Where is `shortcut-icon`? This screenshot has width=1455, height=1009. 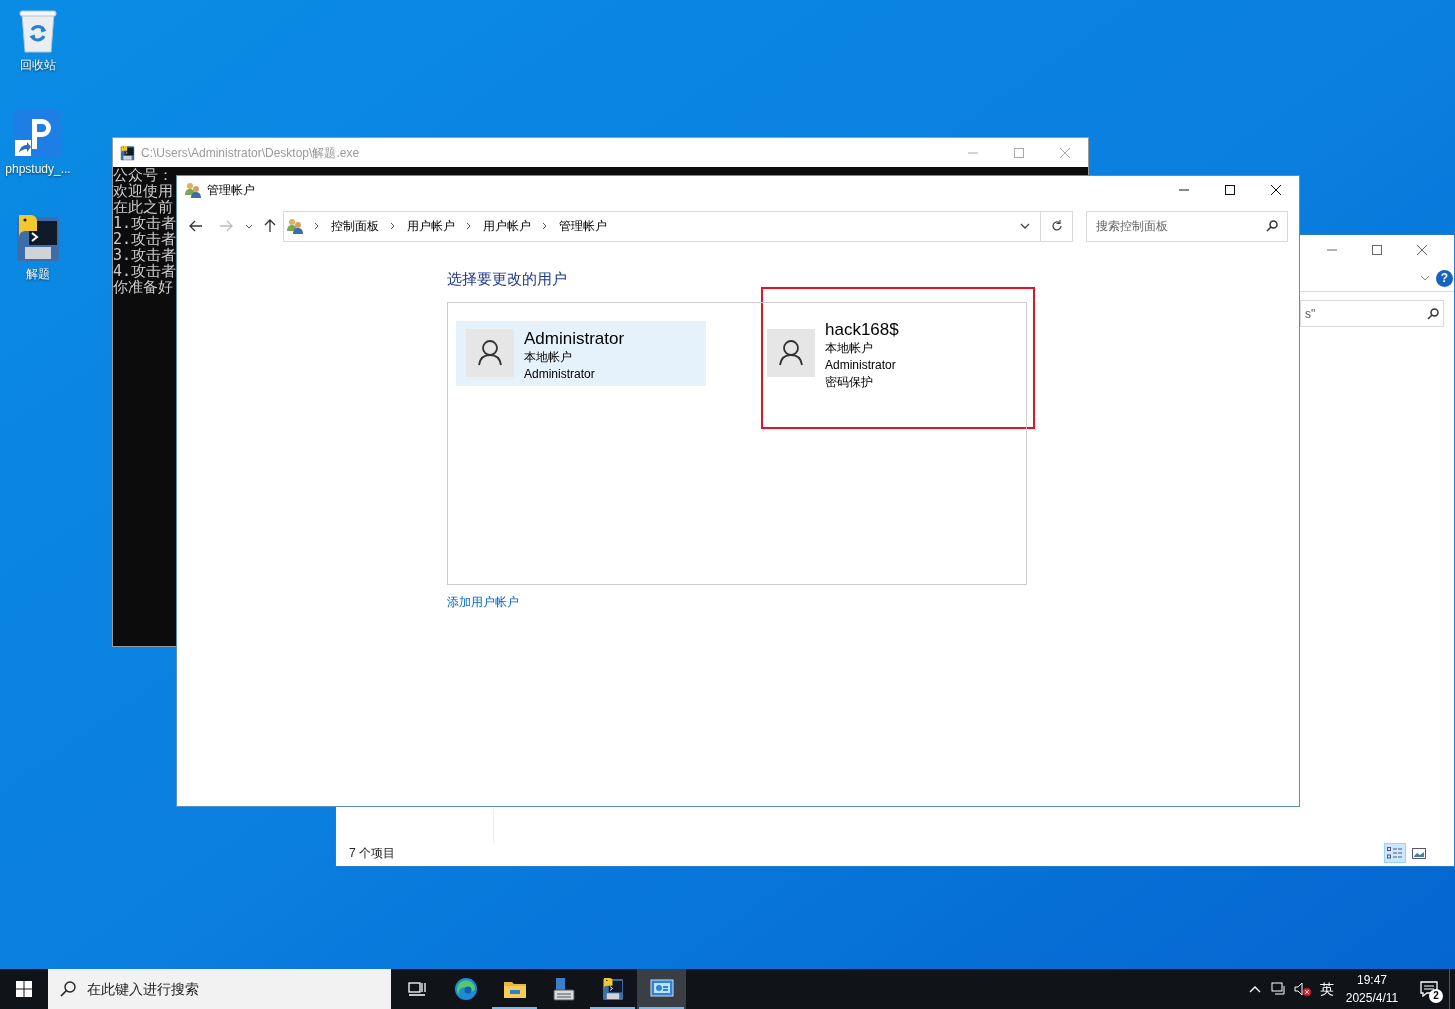
shortcut-icon is located at coordinates (38, 134).